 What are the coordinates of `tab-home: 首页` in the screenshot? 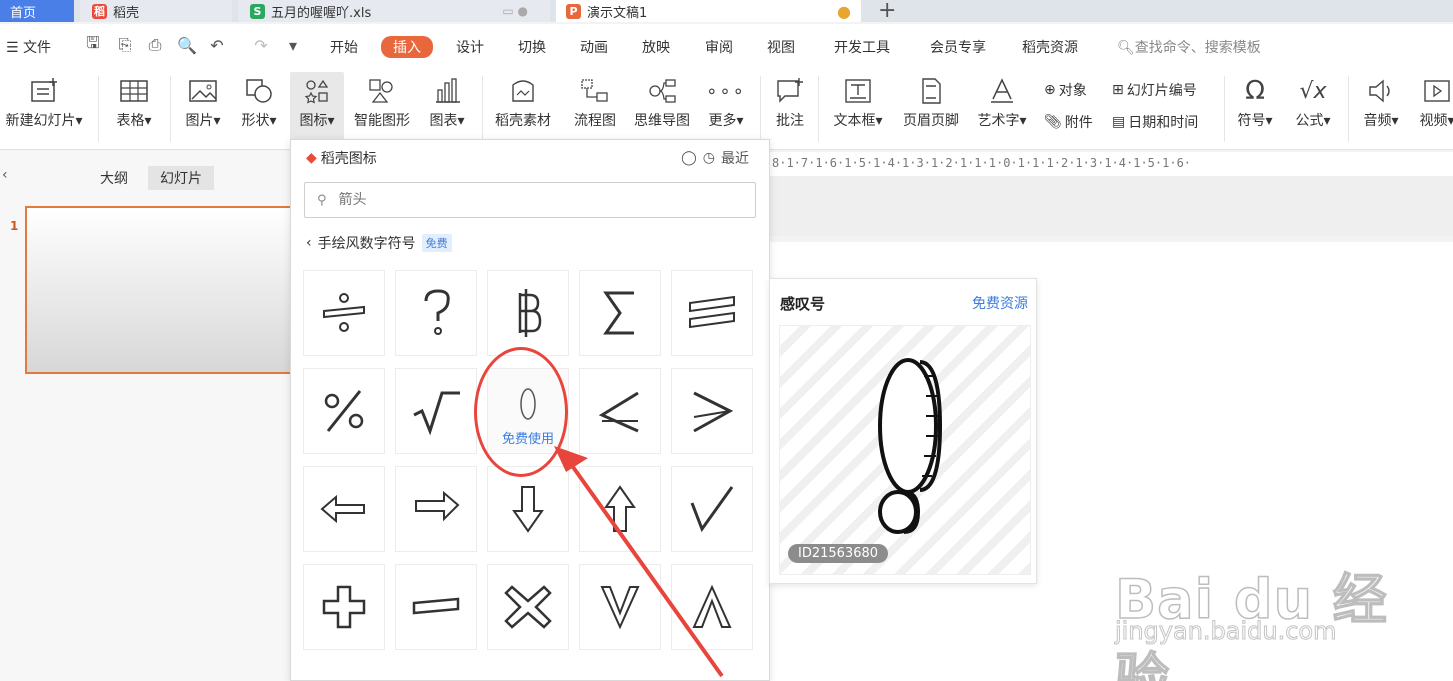 It's located at (37, 11).